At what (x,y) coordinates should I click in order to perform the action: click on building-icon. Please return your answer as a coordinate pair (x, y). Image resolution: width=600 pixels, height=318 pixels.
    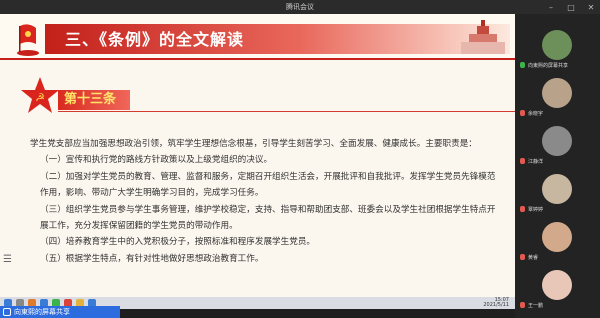
    Looking at the image, I should click on (483, 37).